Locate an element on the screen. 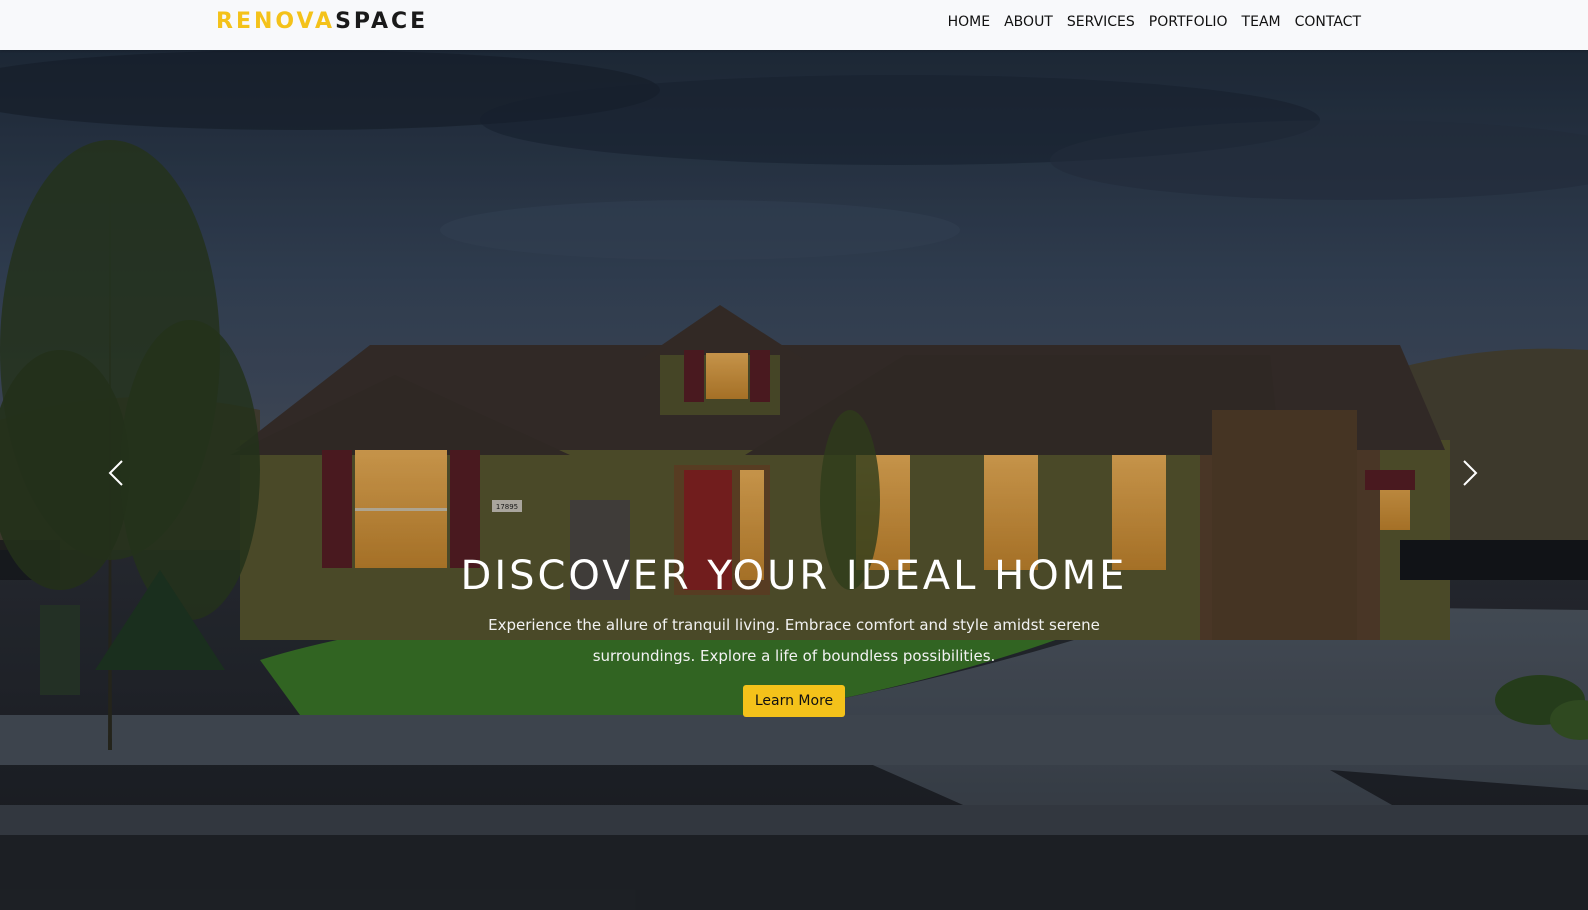  brand-part-1: RENOVA is located at coordinates (276, 21).